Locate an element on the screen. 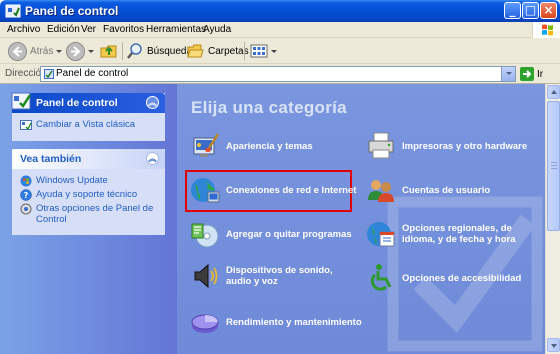 The width and height of the screenshot is (560, 354). window-title: Panel de control is located at coordinates (72, 11).